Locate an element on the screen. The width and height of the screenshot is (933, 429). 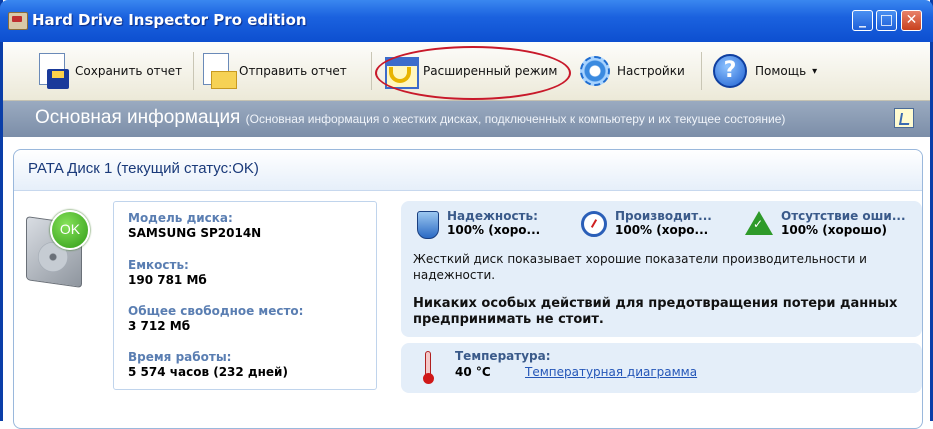
disk-model: Модель диска: SAMSUNG SP2014N is located at coordinates (194, 225).